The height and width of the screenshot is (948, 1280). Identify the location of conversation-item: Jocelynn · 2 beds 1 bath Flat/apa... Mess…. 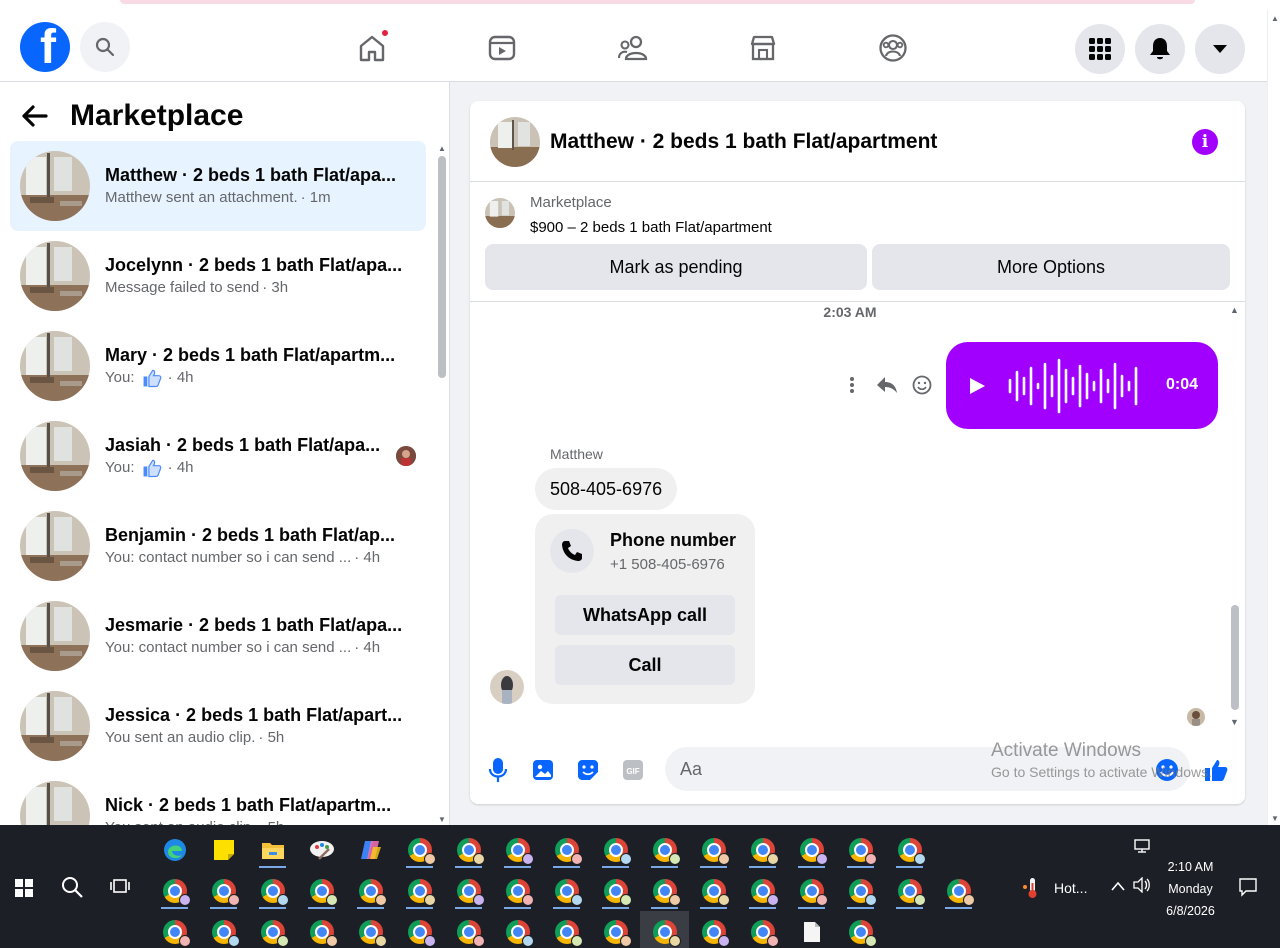
(218, 276).